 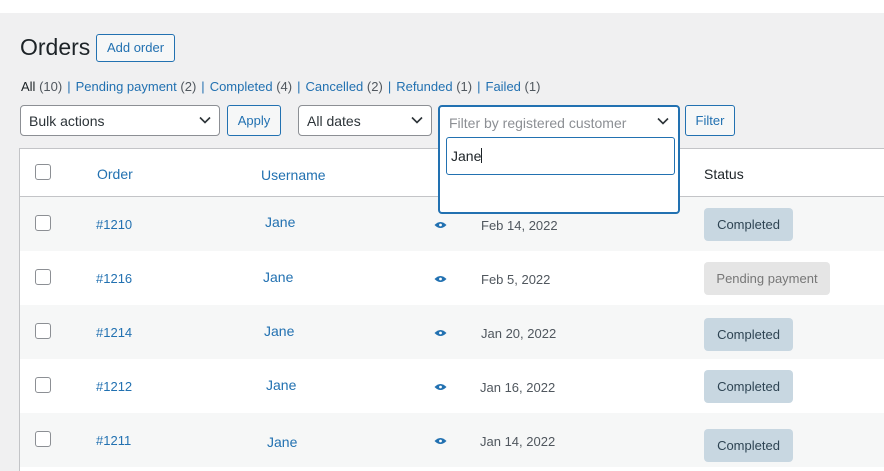 What do you see at coordinates (519, 333) in the screenshot?
I see `order-date: Jan 20, 2022` at bounding box center [519, 333].